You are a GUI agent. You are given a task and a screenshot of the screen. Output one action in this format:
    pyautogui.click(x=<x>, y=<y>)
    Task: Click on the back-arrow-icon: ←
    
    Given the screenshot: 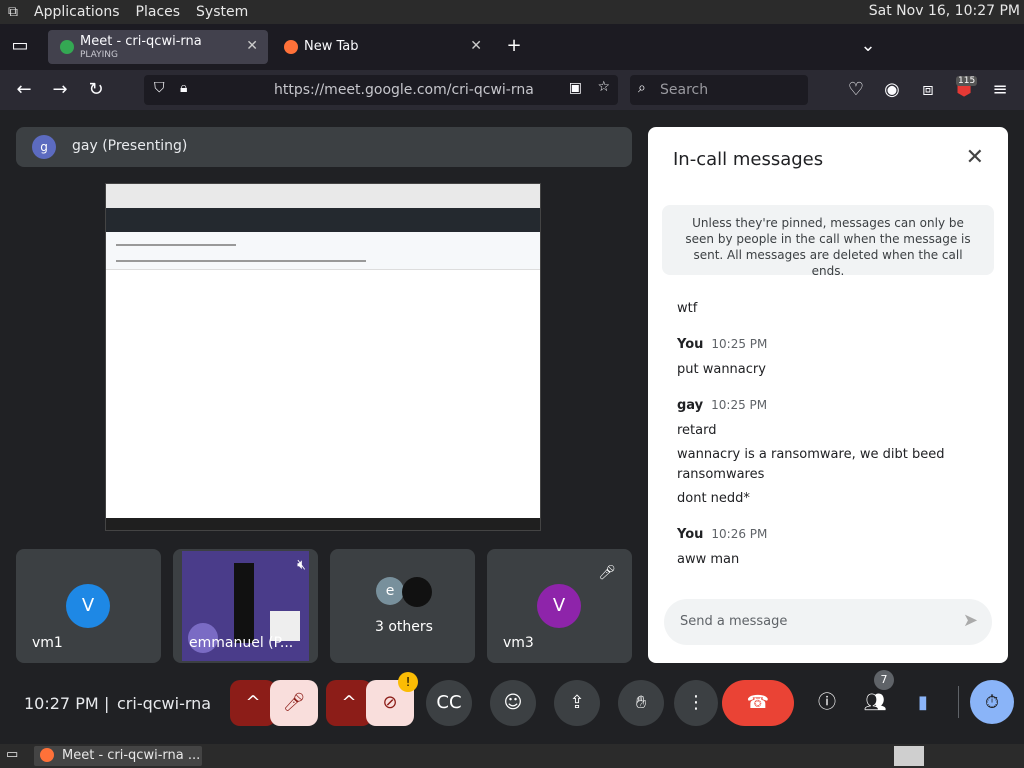 What is the action you would take?
    pyautogui.click(x=24, y=90)
    